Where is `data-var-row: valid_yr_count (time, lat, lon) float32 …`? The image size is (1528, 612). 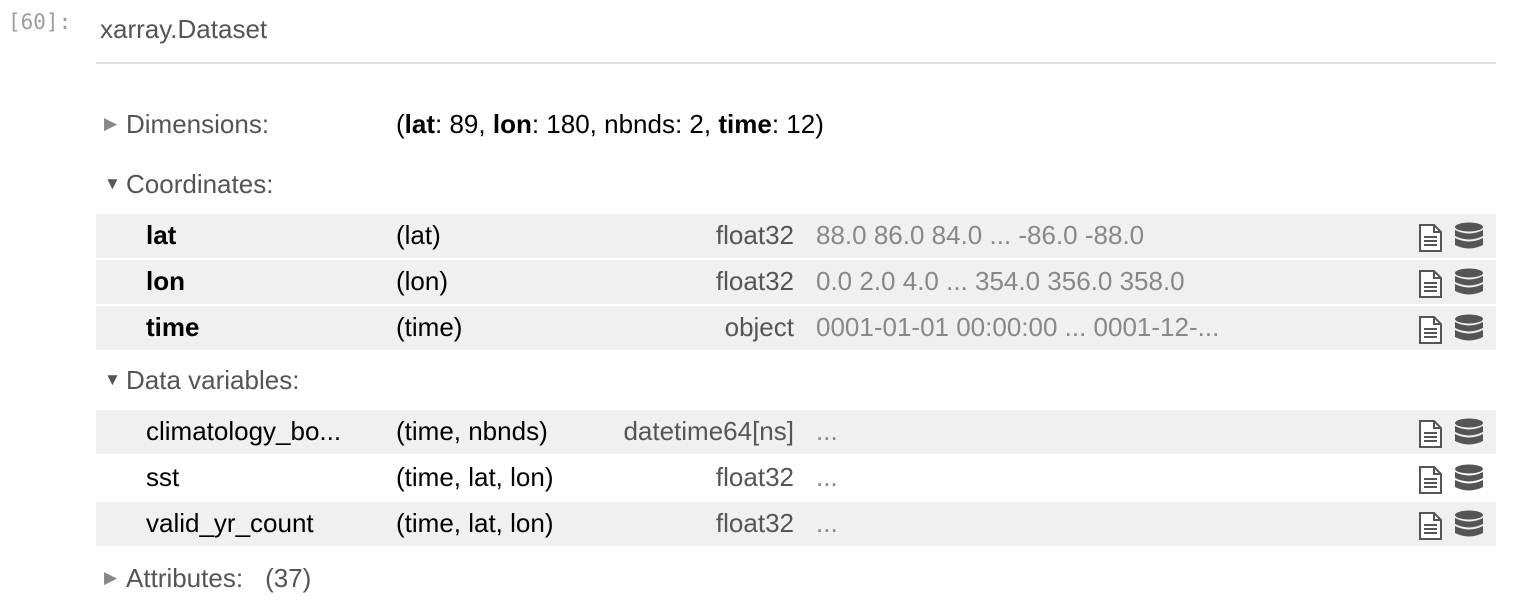 data-var-row: valid_yr_count (time, lat, lon) float32 … is located at coordinates (796, 524).